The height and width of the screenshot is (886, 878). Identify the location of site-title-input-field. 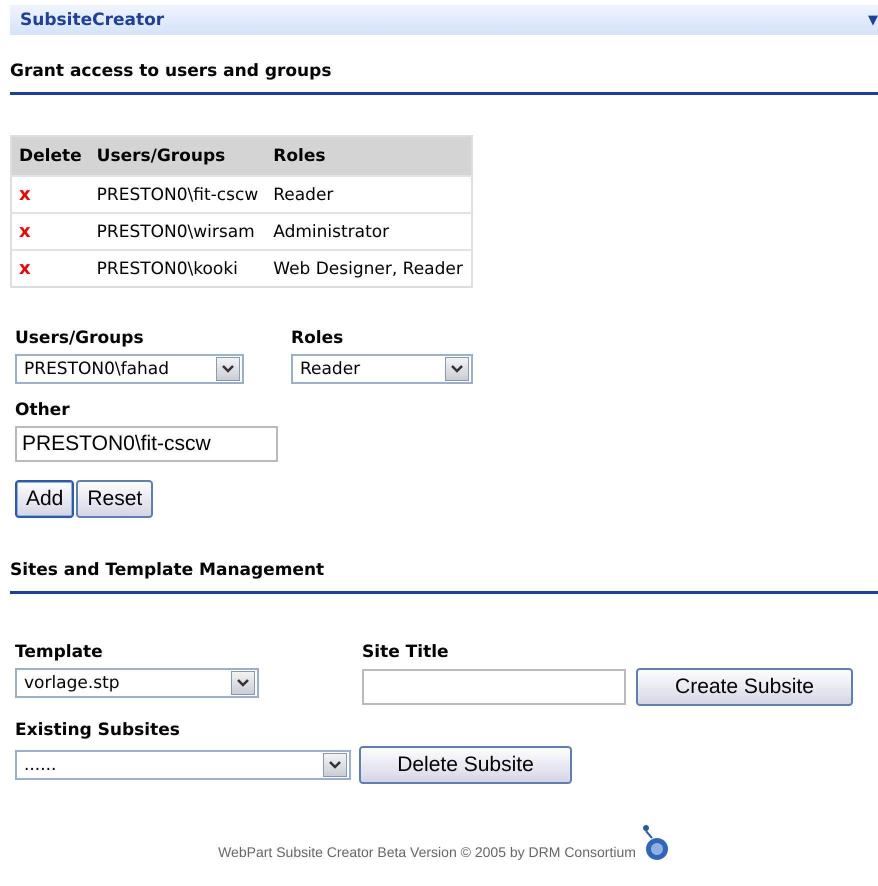
(494, 687).